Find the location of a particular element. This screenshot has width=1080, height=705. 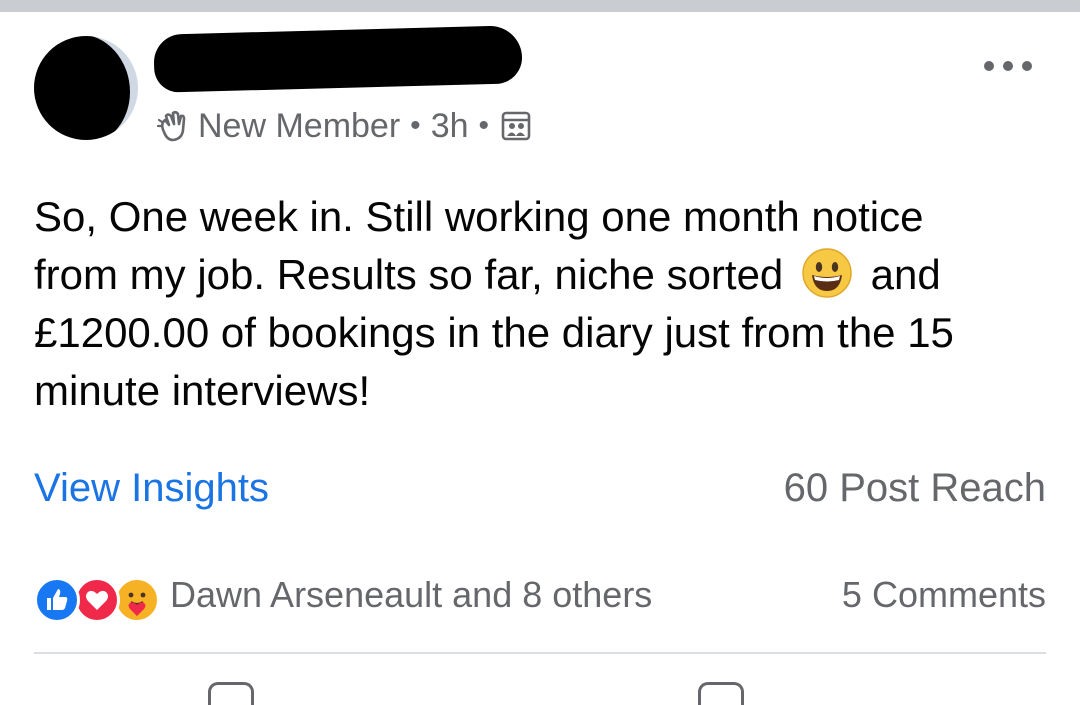

reaction-names: Dawn Arseneault and 8 others is located at coordinates (411, 595).